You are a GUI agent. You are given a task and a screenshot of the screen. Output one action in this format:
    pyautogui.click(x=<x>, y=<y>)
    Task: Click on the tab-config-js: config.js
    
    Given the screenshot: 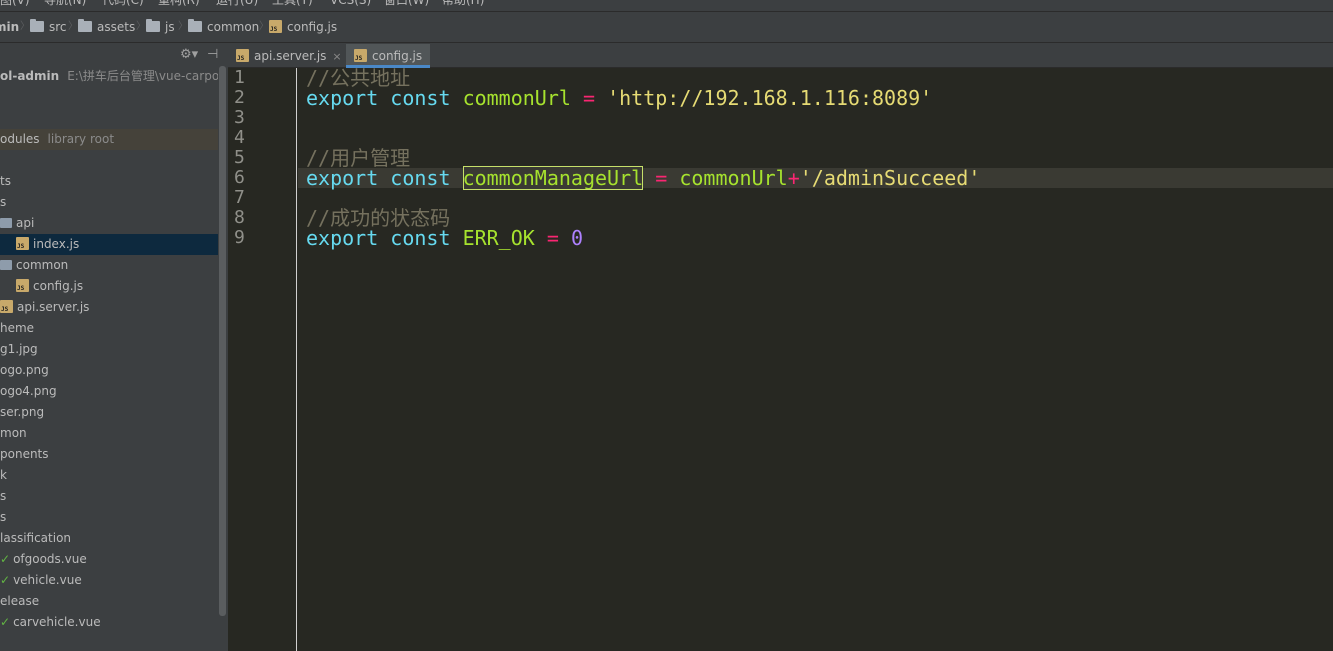 What is the action you would take?
    pyautogui.click(x=388, y=56)
    